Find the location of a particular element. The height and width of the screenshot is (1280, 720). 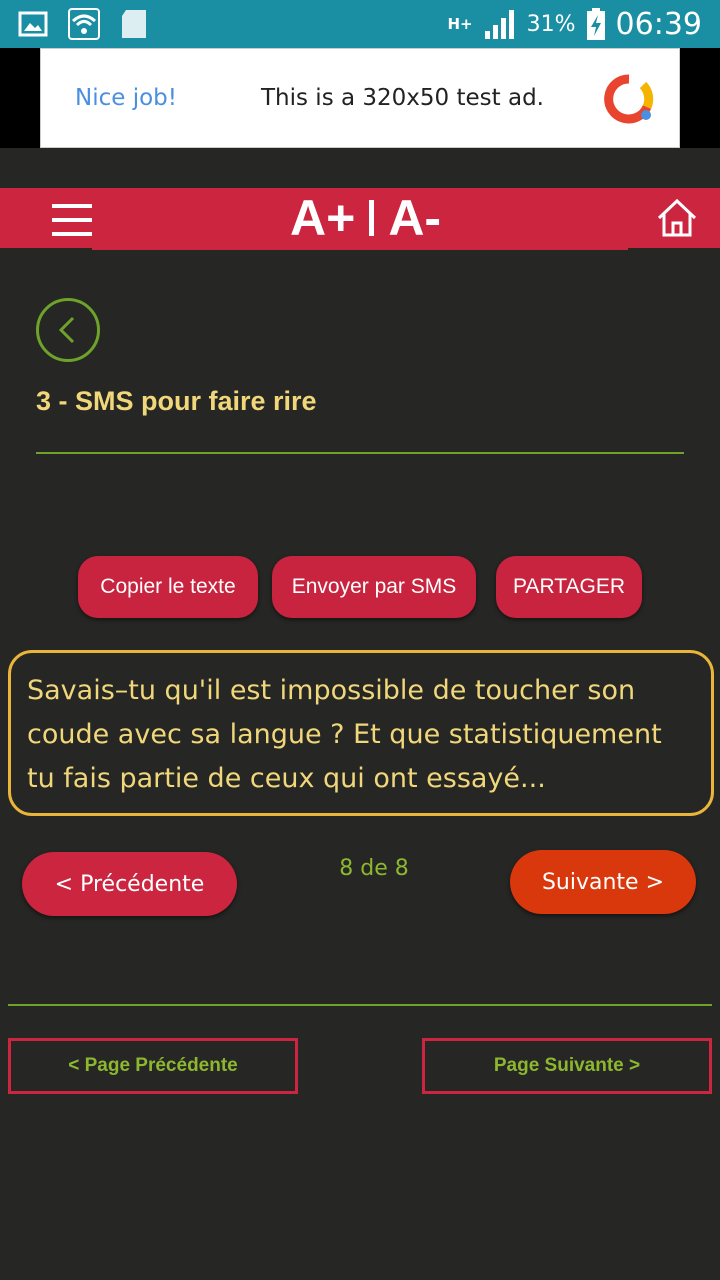

previous-page-button: < Page Précédente is located at coordinates (153, 1066).